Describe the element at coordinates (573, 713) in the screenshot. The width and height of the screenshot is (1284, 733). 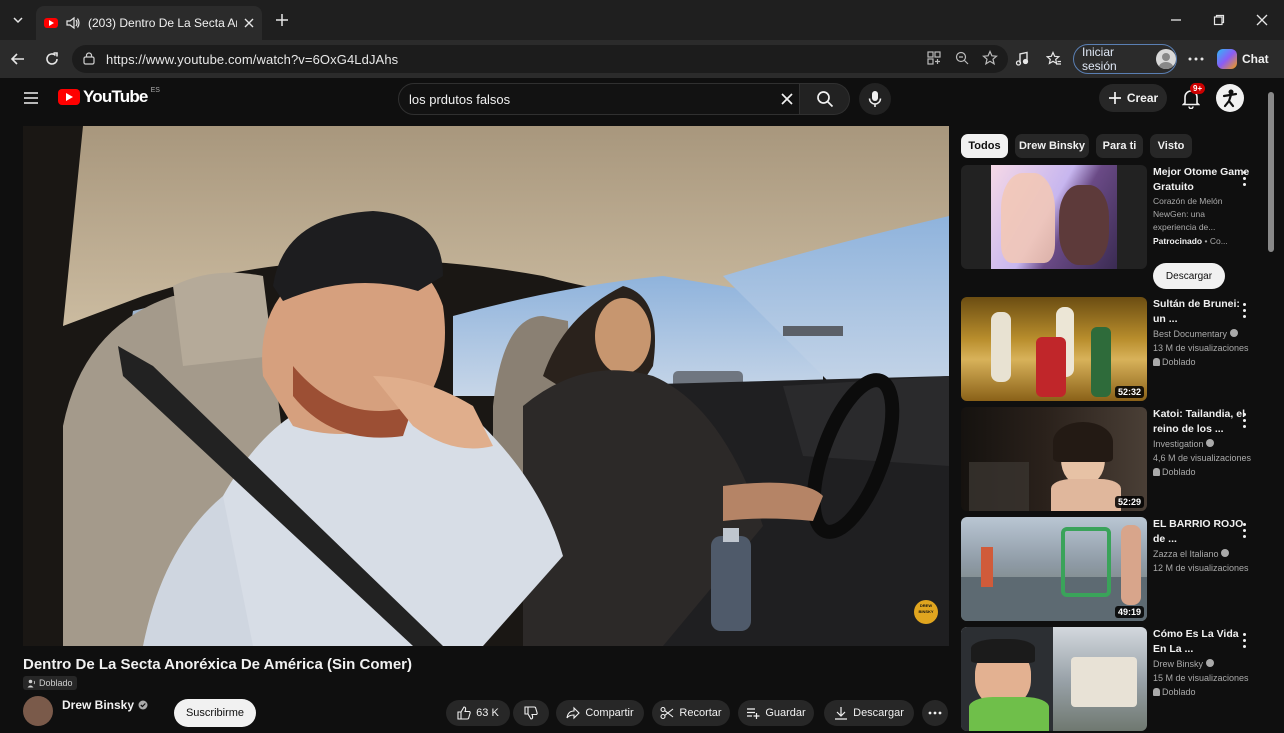
I see `share-arrow-icon` at that location.